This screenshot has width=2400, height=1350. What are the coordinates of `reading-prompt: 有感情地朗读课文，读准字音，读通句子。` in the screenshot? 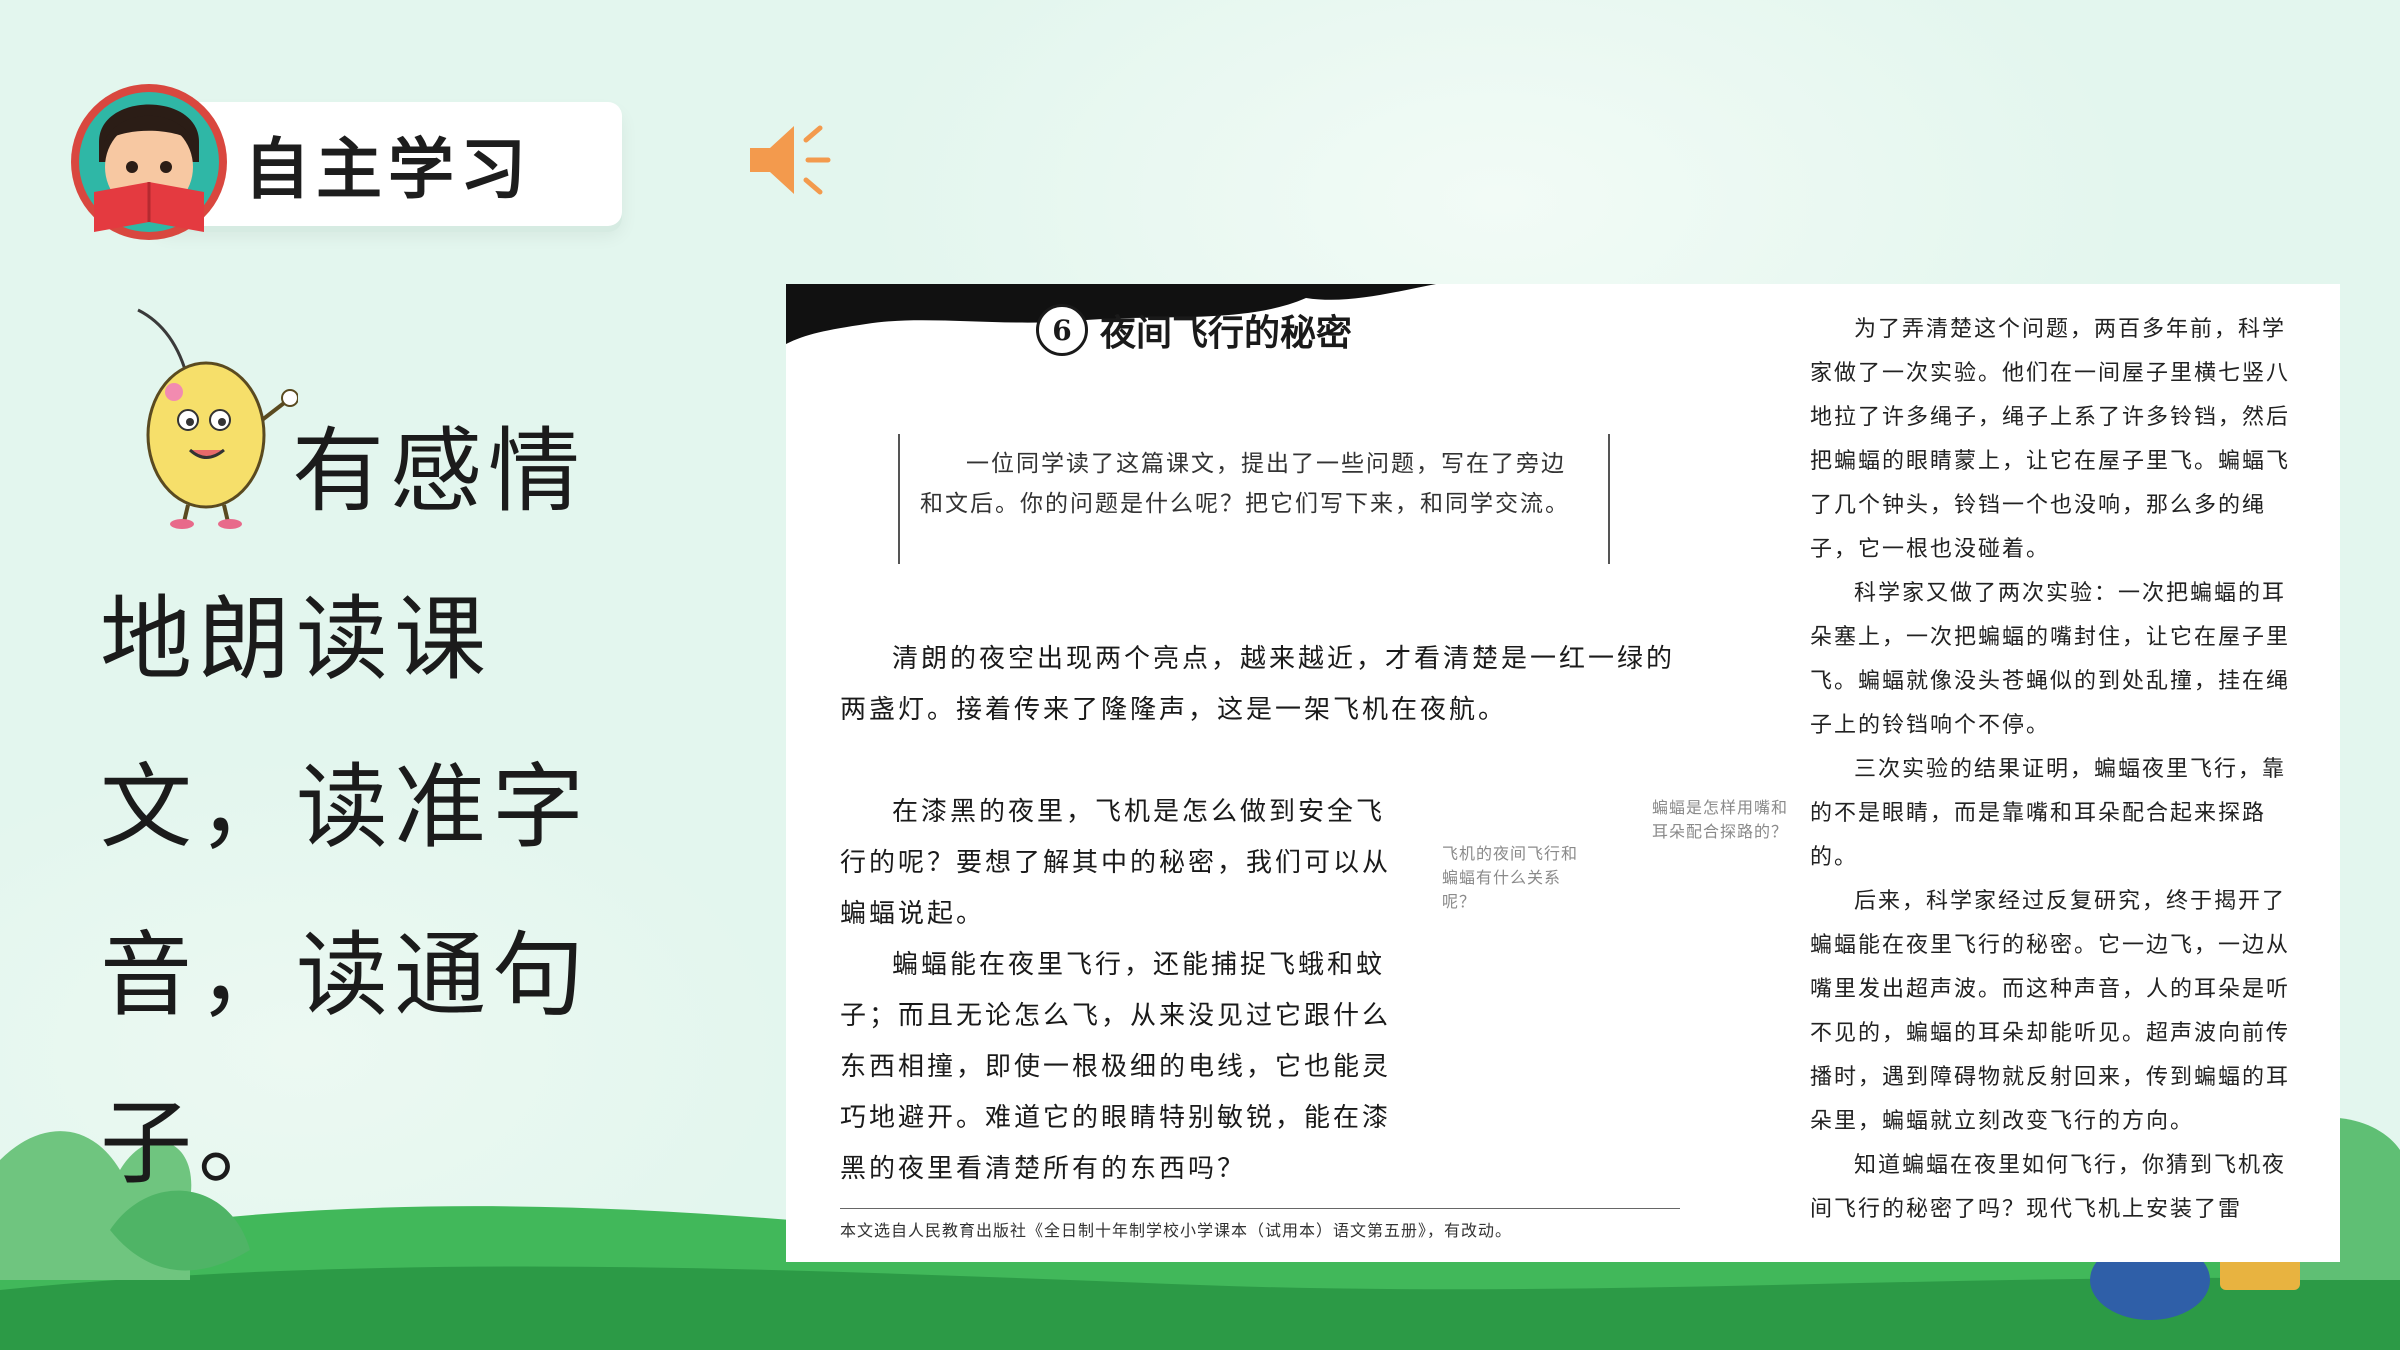 It's located at (345, 807).